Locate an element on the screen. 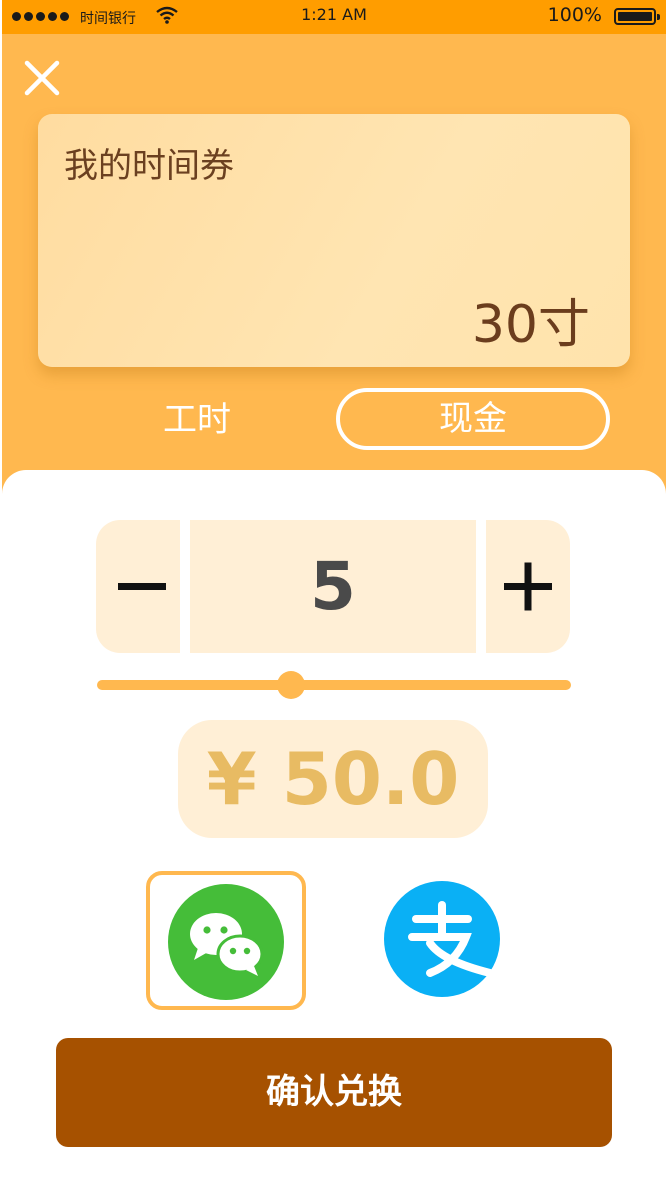 The height and width of the screenshot is (1178, 668). alipay-icon is located at coordinates (442, 939).